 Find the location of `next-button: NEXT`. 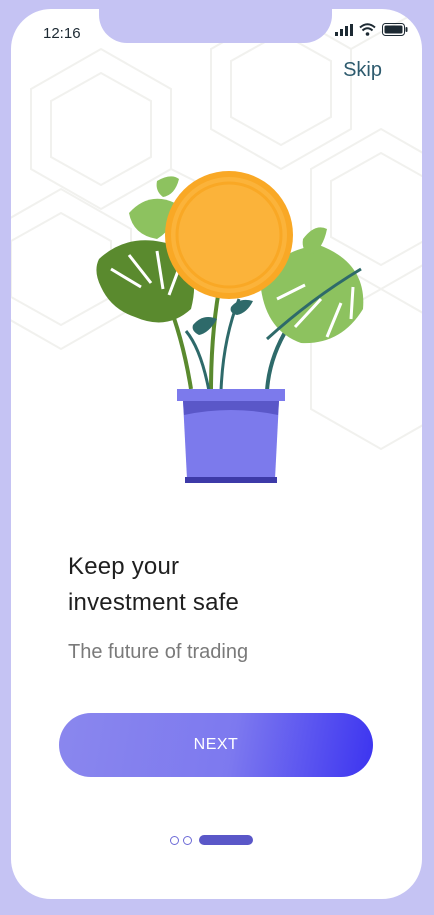

next-button: NEXT is located at coordinates (216, 745).